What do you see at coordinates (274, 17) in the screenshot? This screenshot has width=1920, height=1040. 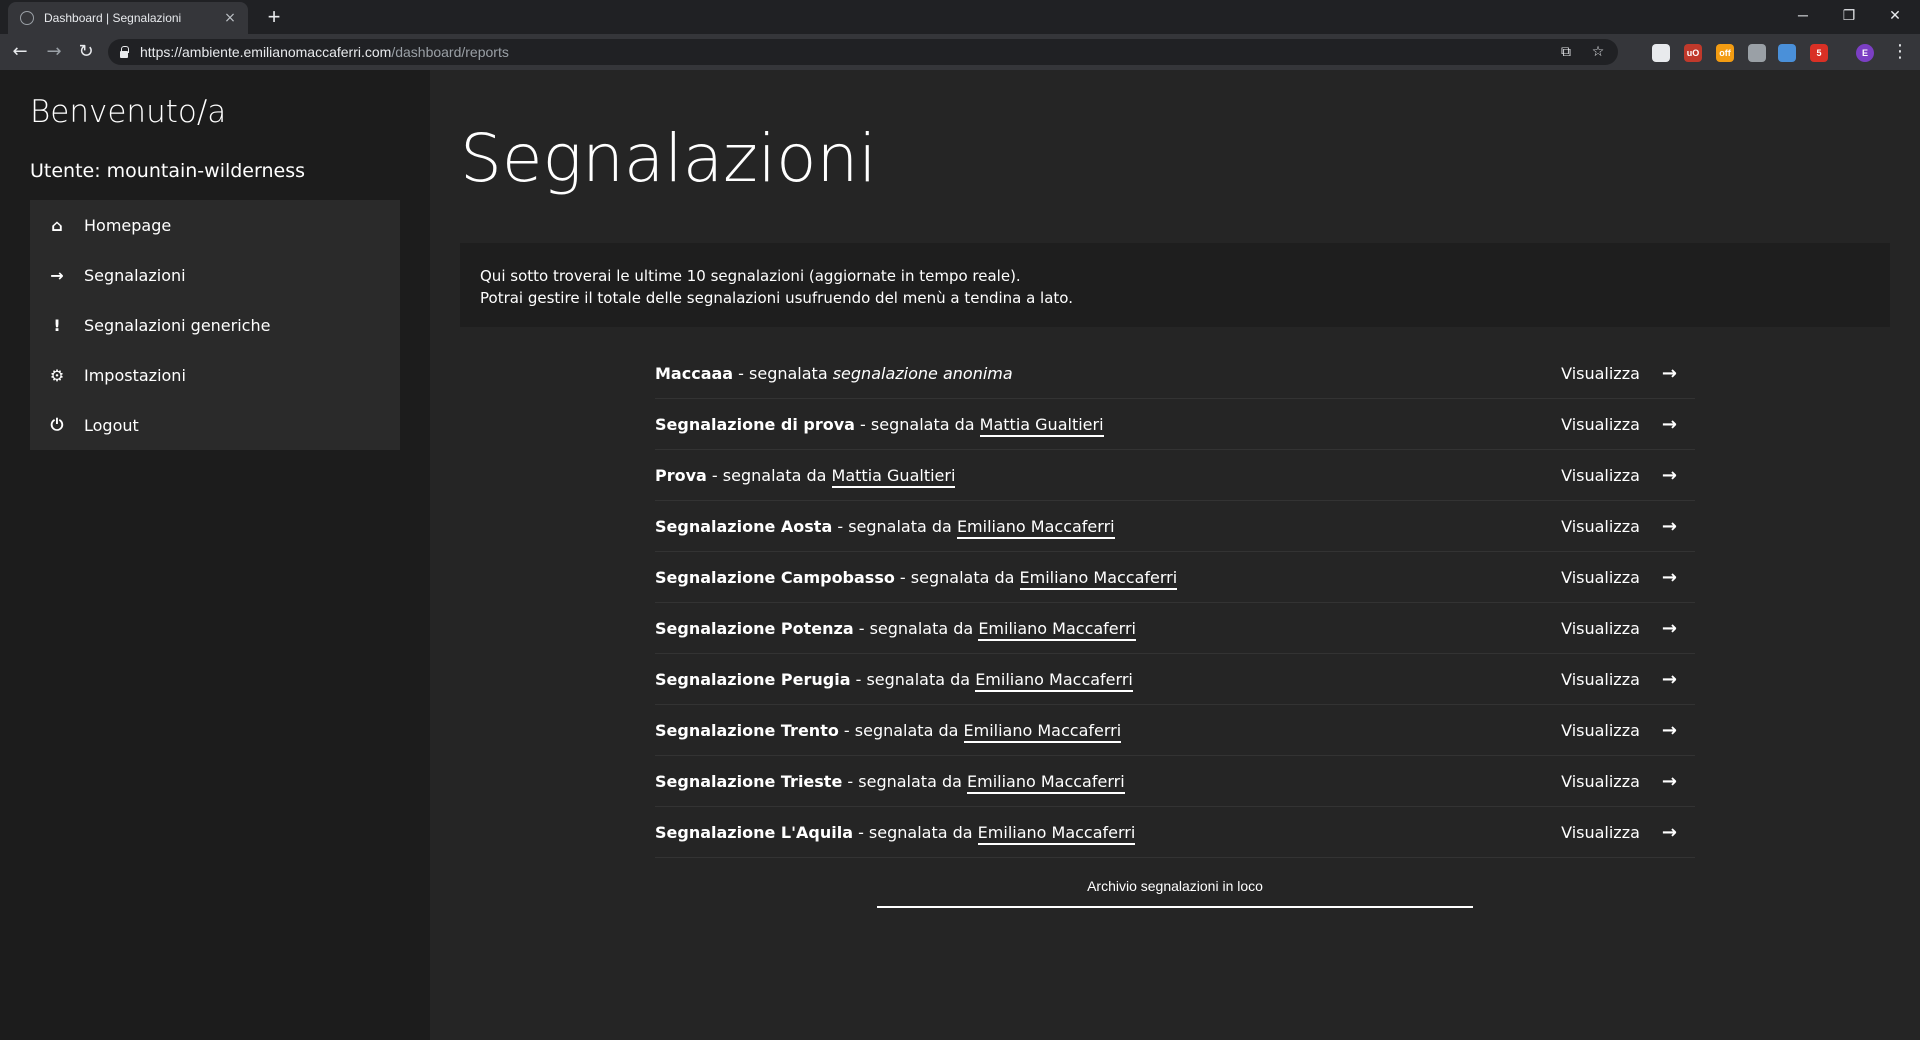 I see `new-tab-button: +` at bounding box center [274, 17].